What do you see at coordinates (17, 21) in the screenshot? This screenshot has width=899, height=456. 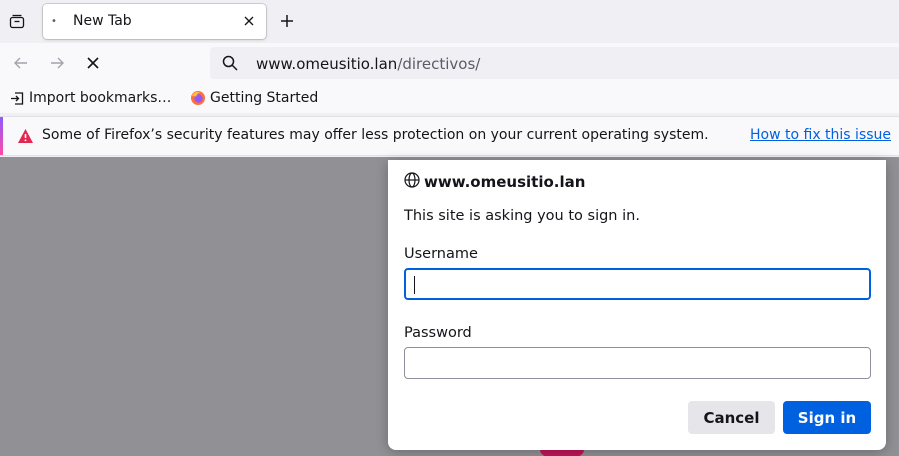 I see `tab-list-icon` at bounding box center [17, 21].